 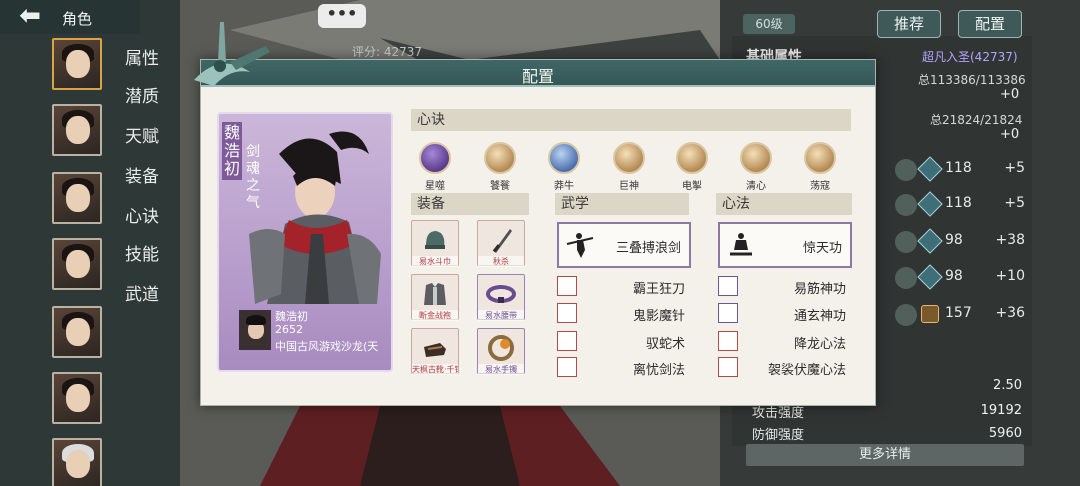 I want to click on equipment-slot: 天枫古靴·千钧, so click(x=435, y=351).